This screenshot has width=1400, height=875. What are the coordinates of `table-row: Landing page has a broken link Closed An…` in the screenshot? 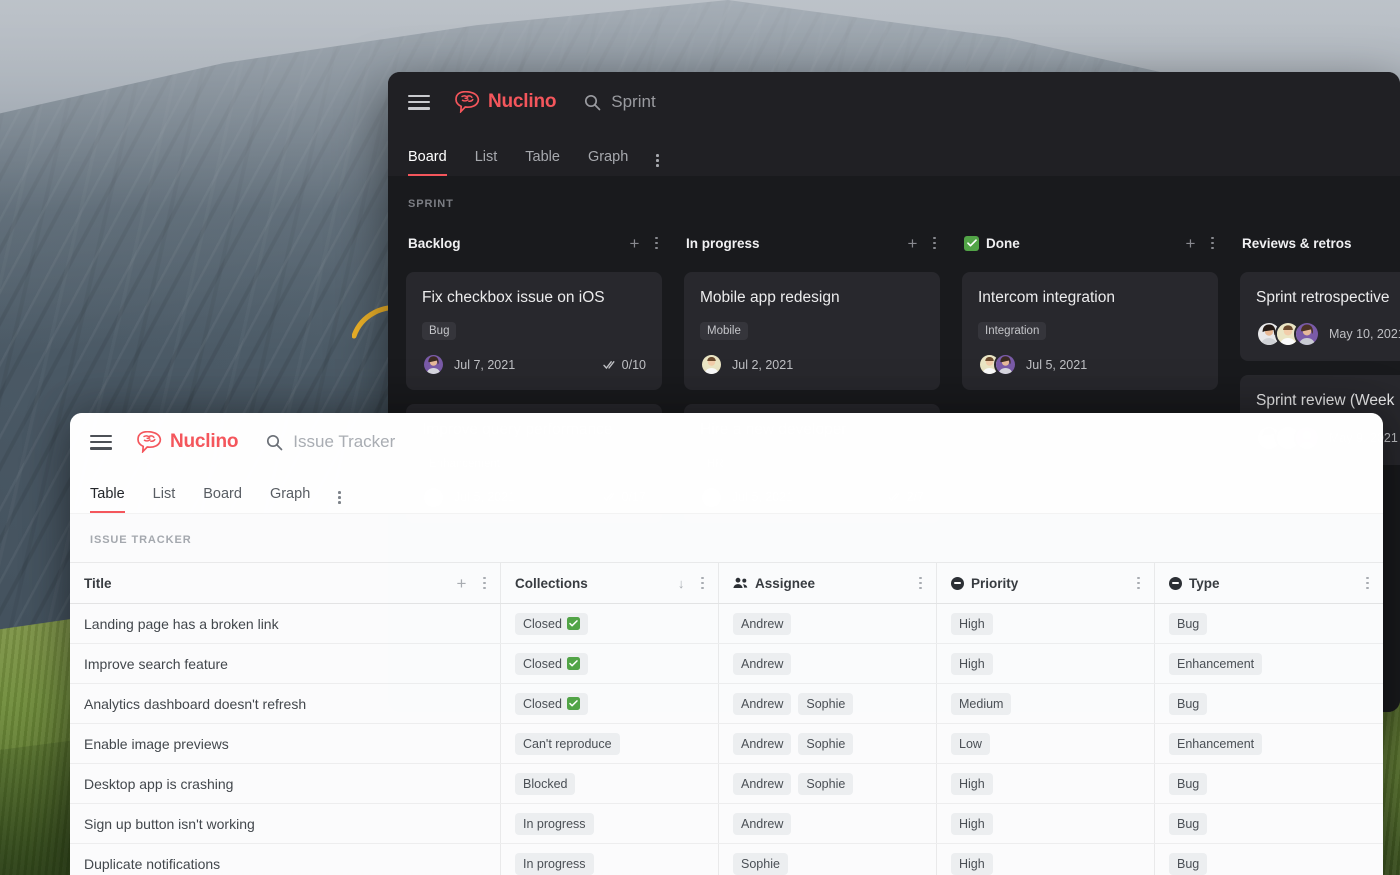 It's located at (726, 624).